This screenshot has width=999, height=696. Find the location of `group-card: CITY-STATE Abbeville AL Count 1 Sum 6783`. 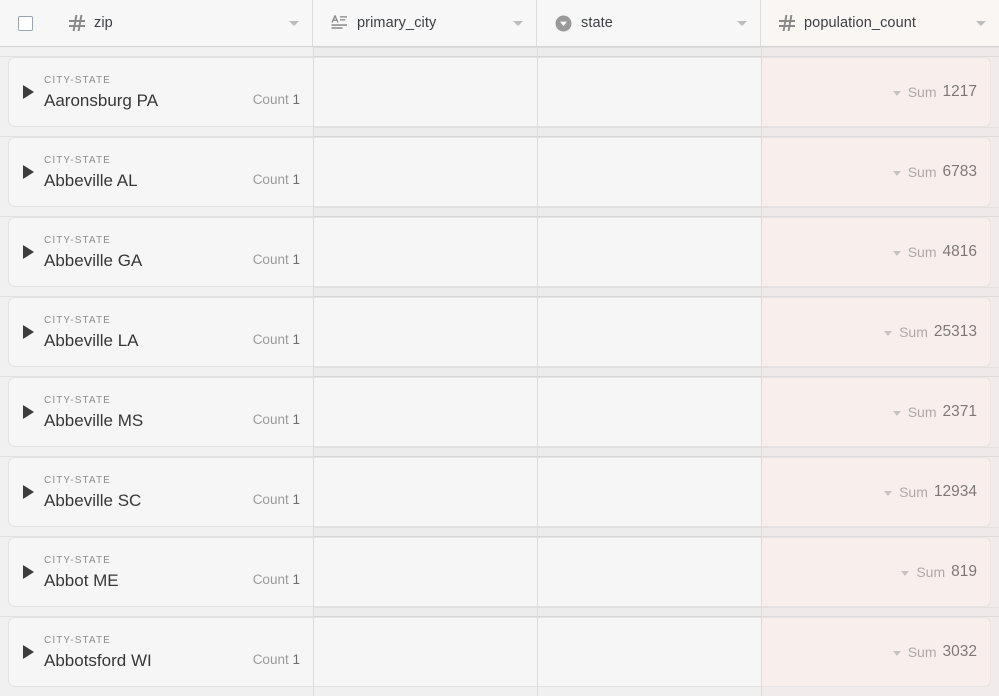

group-card: CITY-STATE Abbeville AL Count 1 Sum 6783 is located at coordinates (499, 172).